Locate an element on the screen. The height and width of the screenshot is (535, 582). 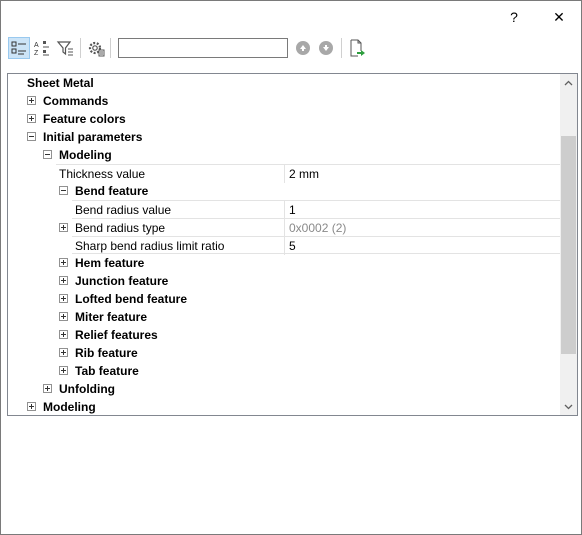
categorized-view-button is located at coordinates (19, 48).